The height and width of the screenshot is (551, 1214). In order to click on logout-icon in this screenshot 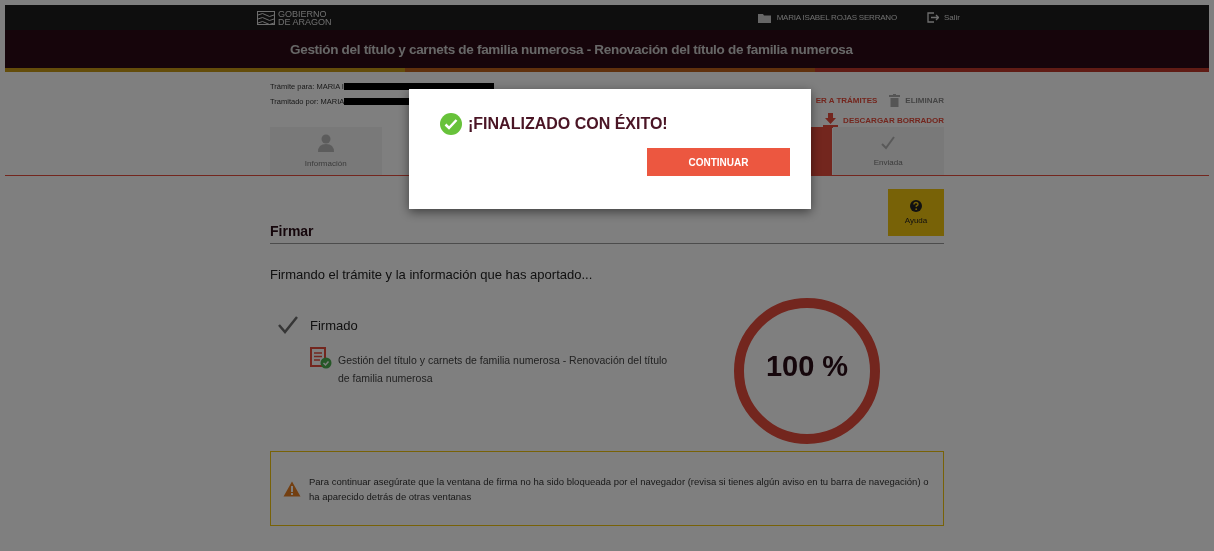, I will do `click(933, 17)`.